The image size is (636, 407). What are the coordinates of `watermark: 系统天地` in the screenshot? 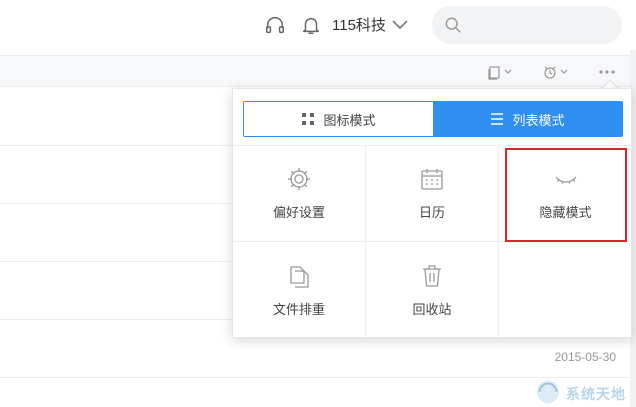 It's located at (584, 391).